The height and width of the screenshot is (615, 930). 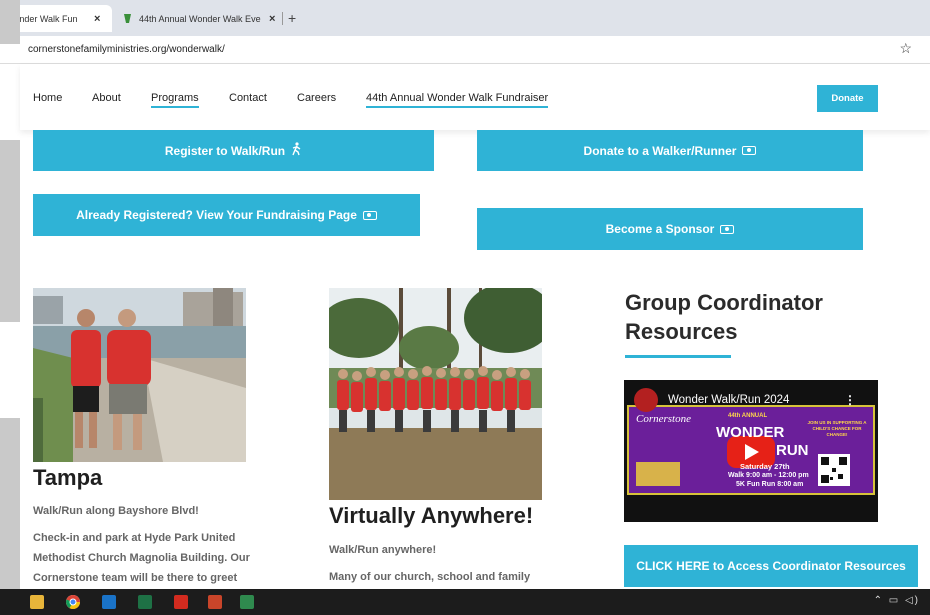 I want to click on excel-icon, so click(x=145, y=602).